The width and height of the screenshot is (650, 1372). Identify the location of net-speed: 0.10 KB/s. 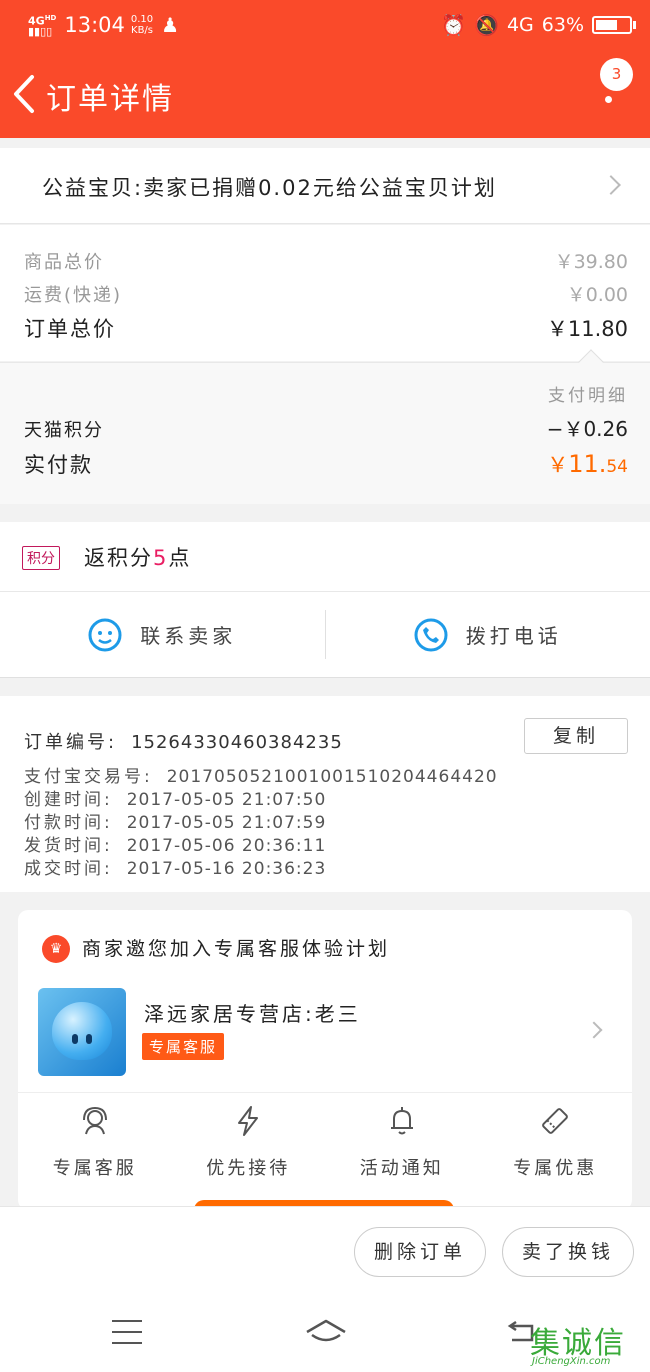
(142, 25).